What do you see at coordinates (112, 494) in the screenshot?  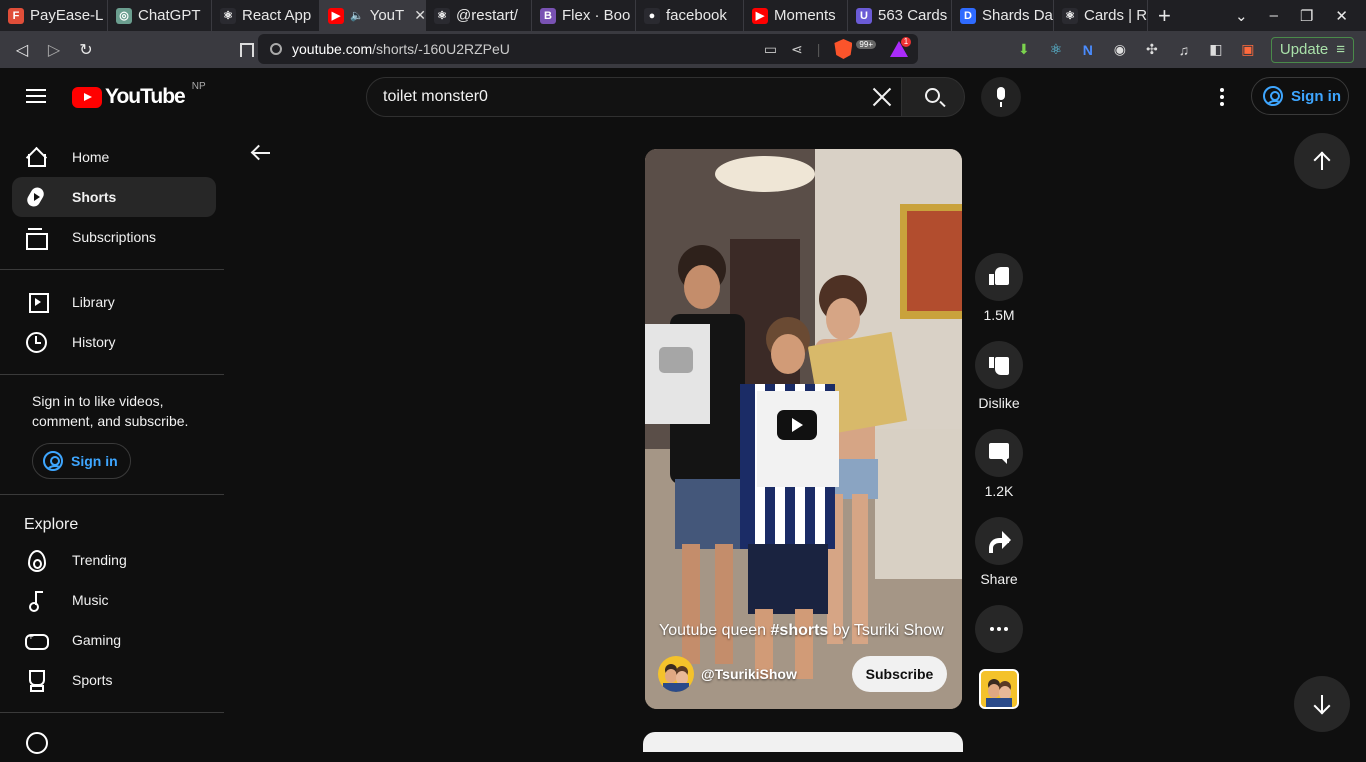 I see `sidebar-divider` at bounding box center [112, 494].